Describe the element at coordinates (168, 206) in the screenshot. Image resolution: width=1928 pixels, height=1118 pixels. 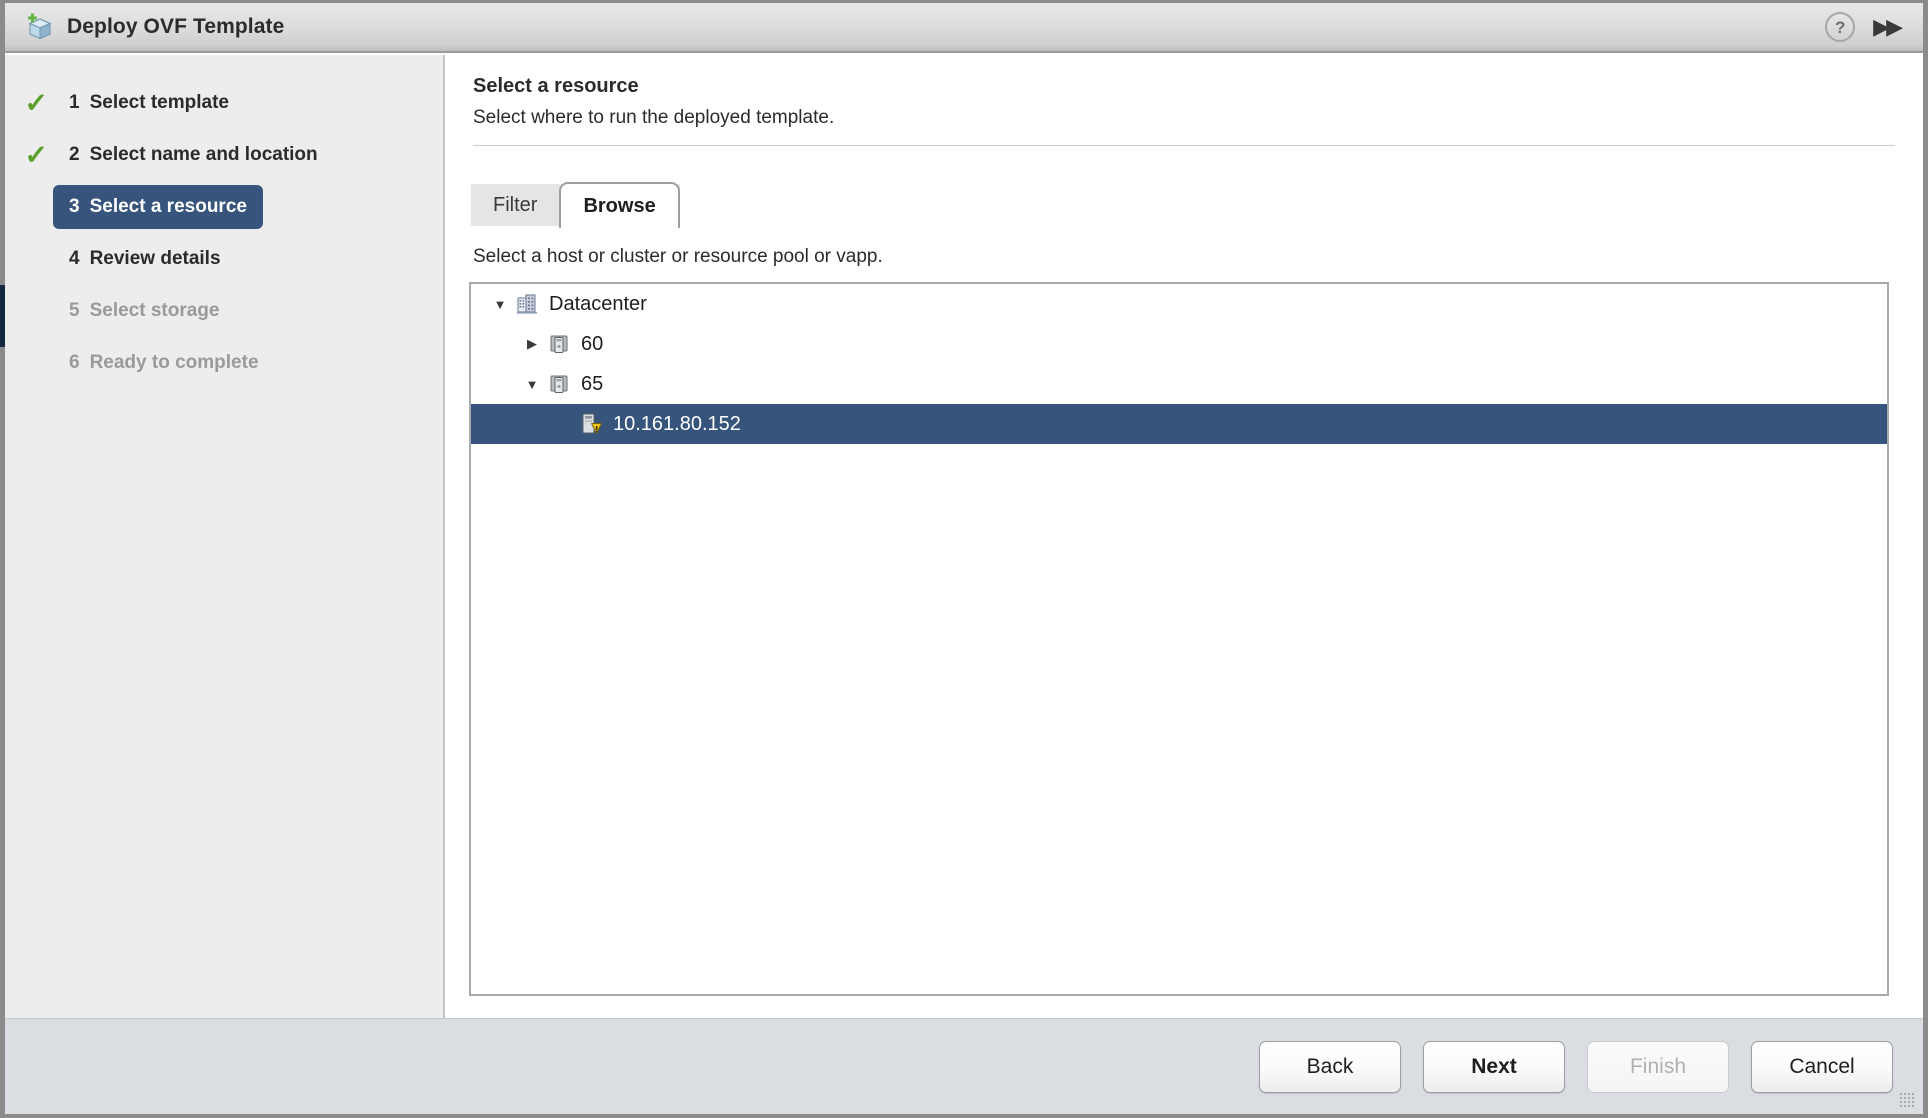
I see `step-3-label: Select a resource` at that location.